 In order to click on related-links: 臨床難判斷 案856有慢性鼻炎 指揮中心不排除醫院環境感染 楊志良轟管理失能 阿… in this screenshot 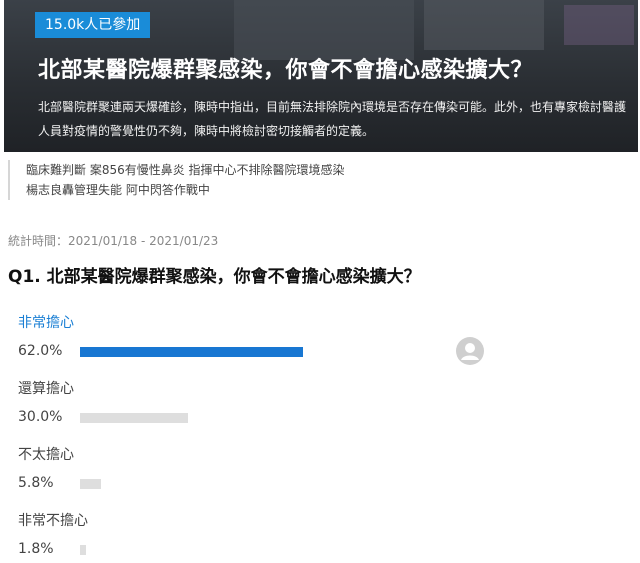, I will do `click(319, 180)`.